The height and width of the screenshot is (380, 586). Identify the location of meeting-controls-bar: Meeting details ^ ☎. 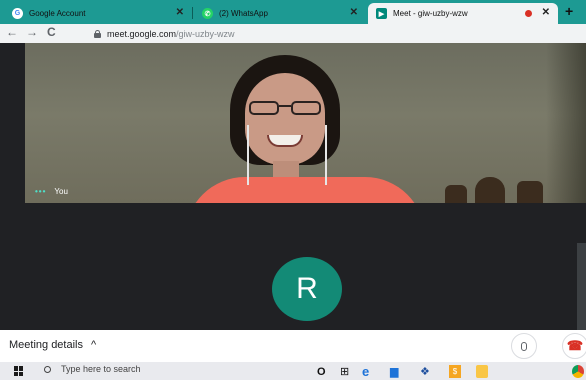
(293, 346).